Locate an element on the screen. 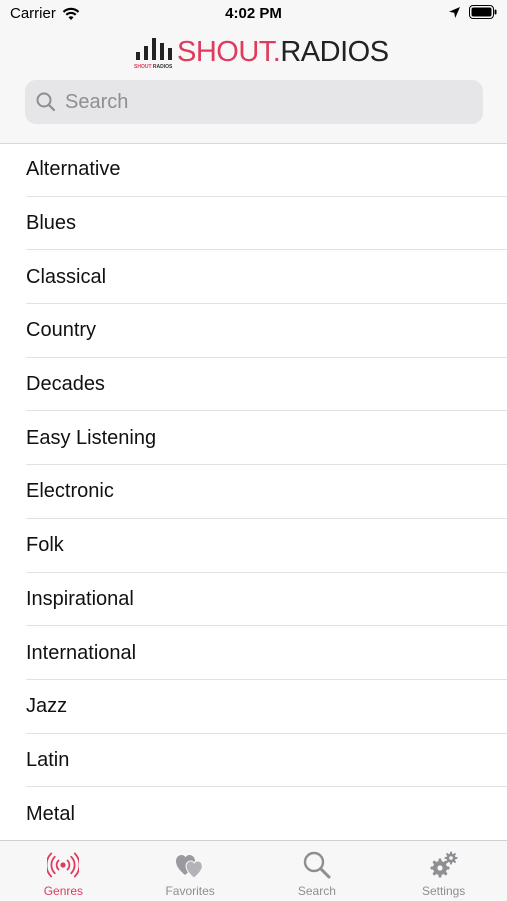 The height and width of the screenshot is (901, 507). genre-row: Latin is located at coordinates (253, 761).